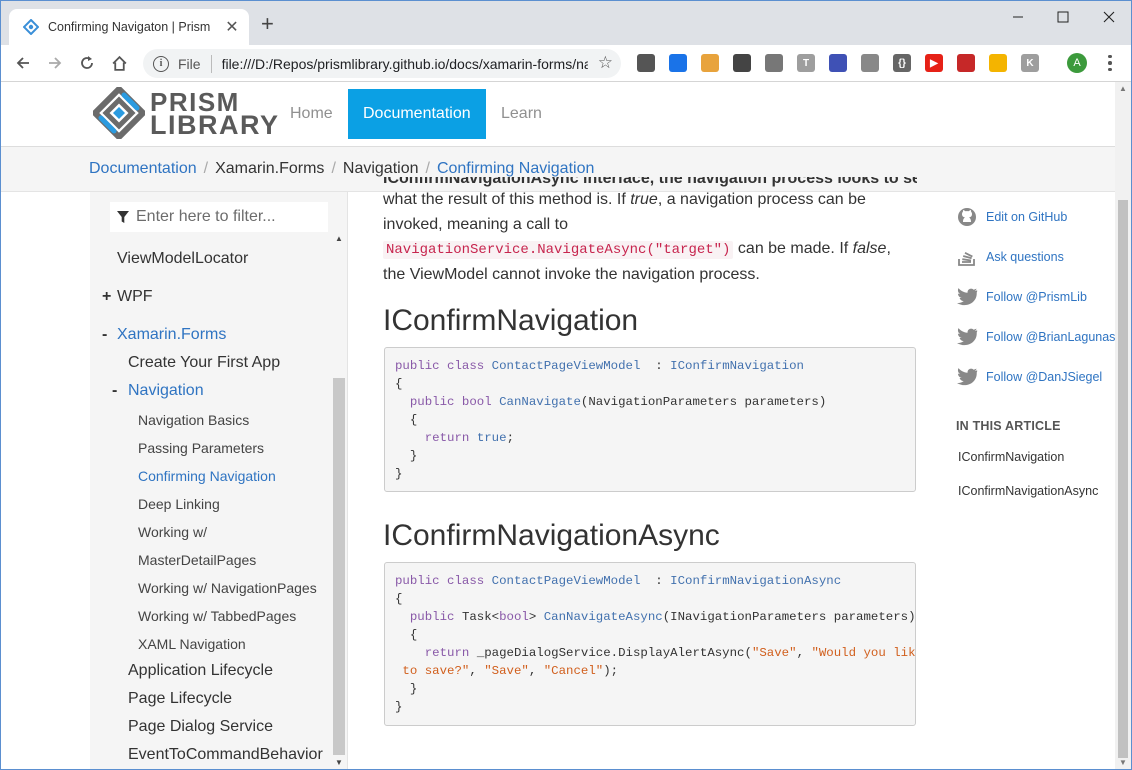 This screenshot has width=1132, height=770. Describe the element at coordinates (158, 391) in the screenshot. I see `toc-navigation: - Navigation` at that location.